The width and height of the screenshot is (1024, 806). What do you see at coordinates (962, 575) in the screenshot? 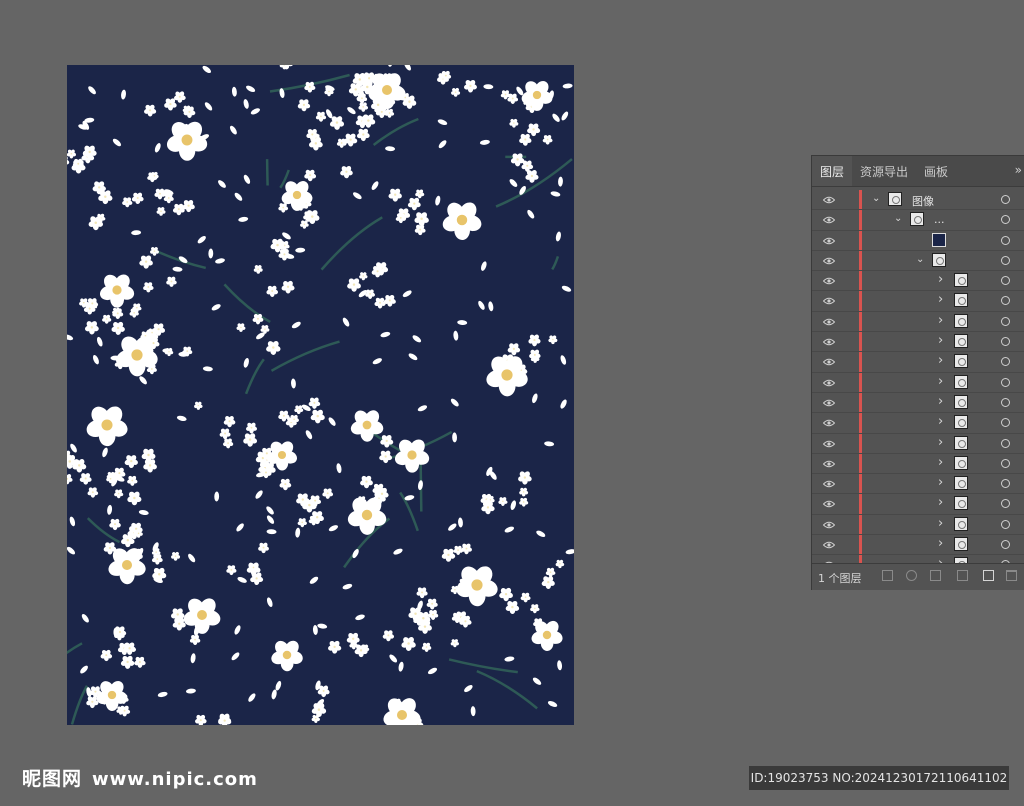
I see `new-sublayer-icon` at bounding box center [962, 575].